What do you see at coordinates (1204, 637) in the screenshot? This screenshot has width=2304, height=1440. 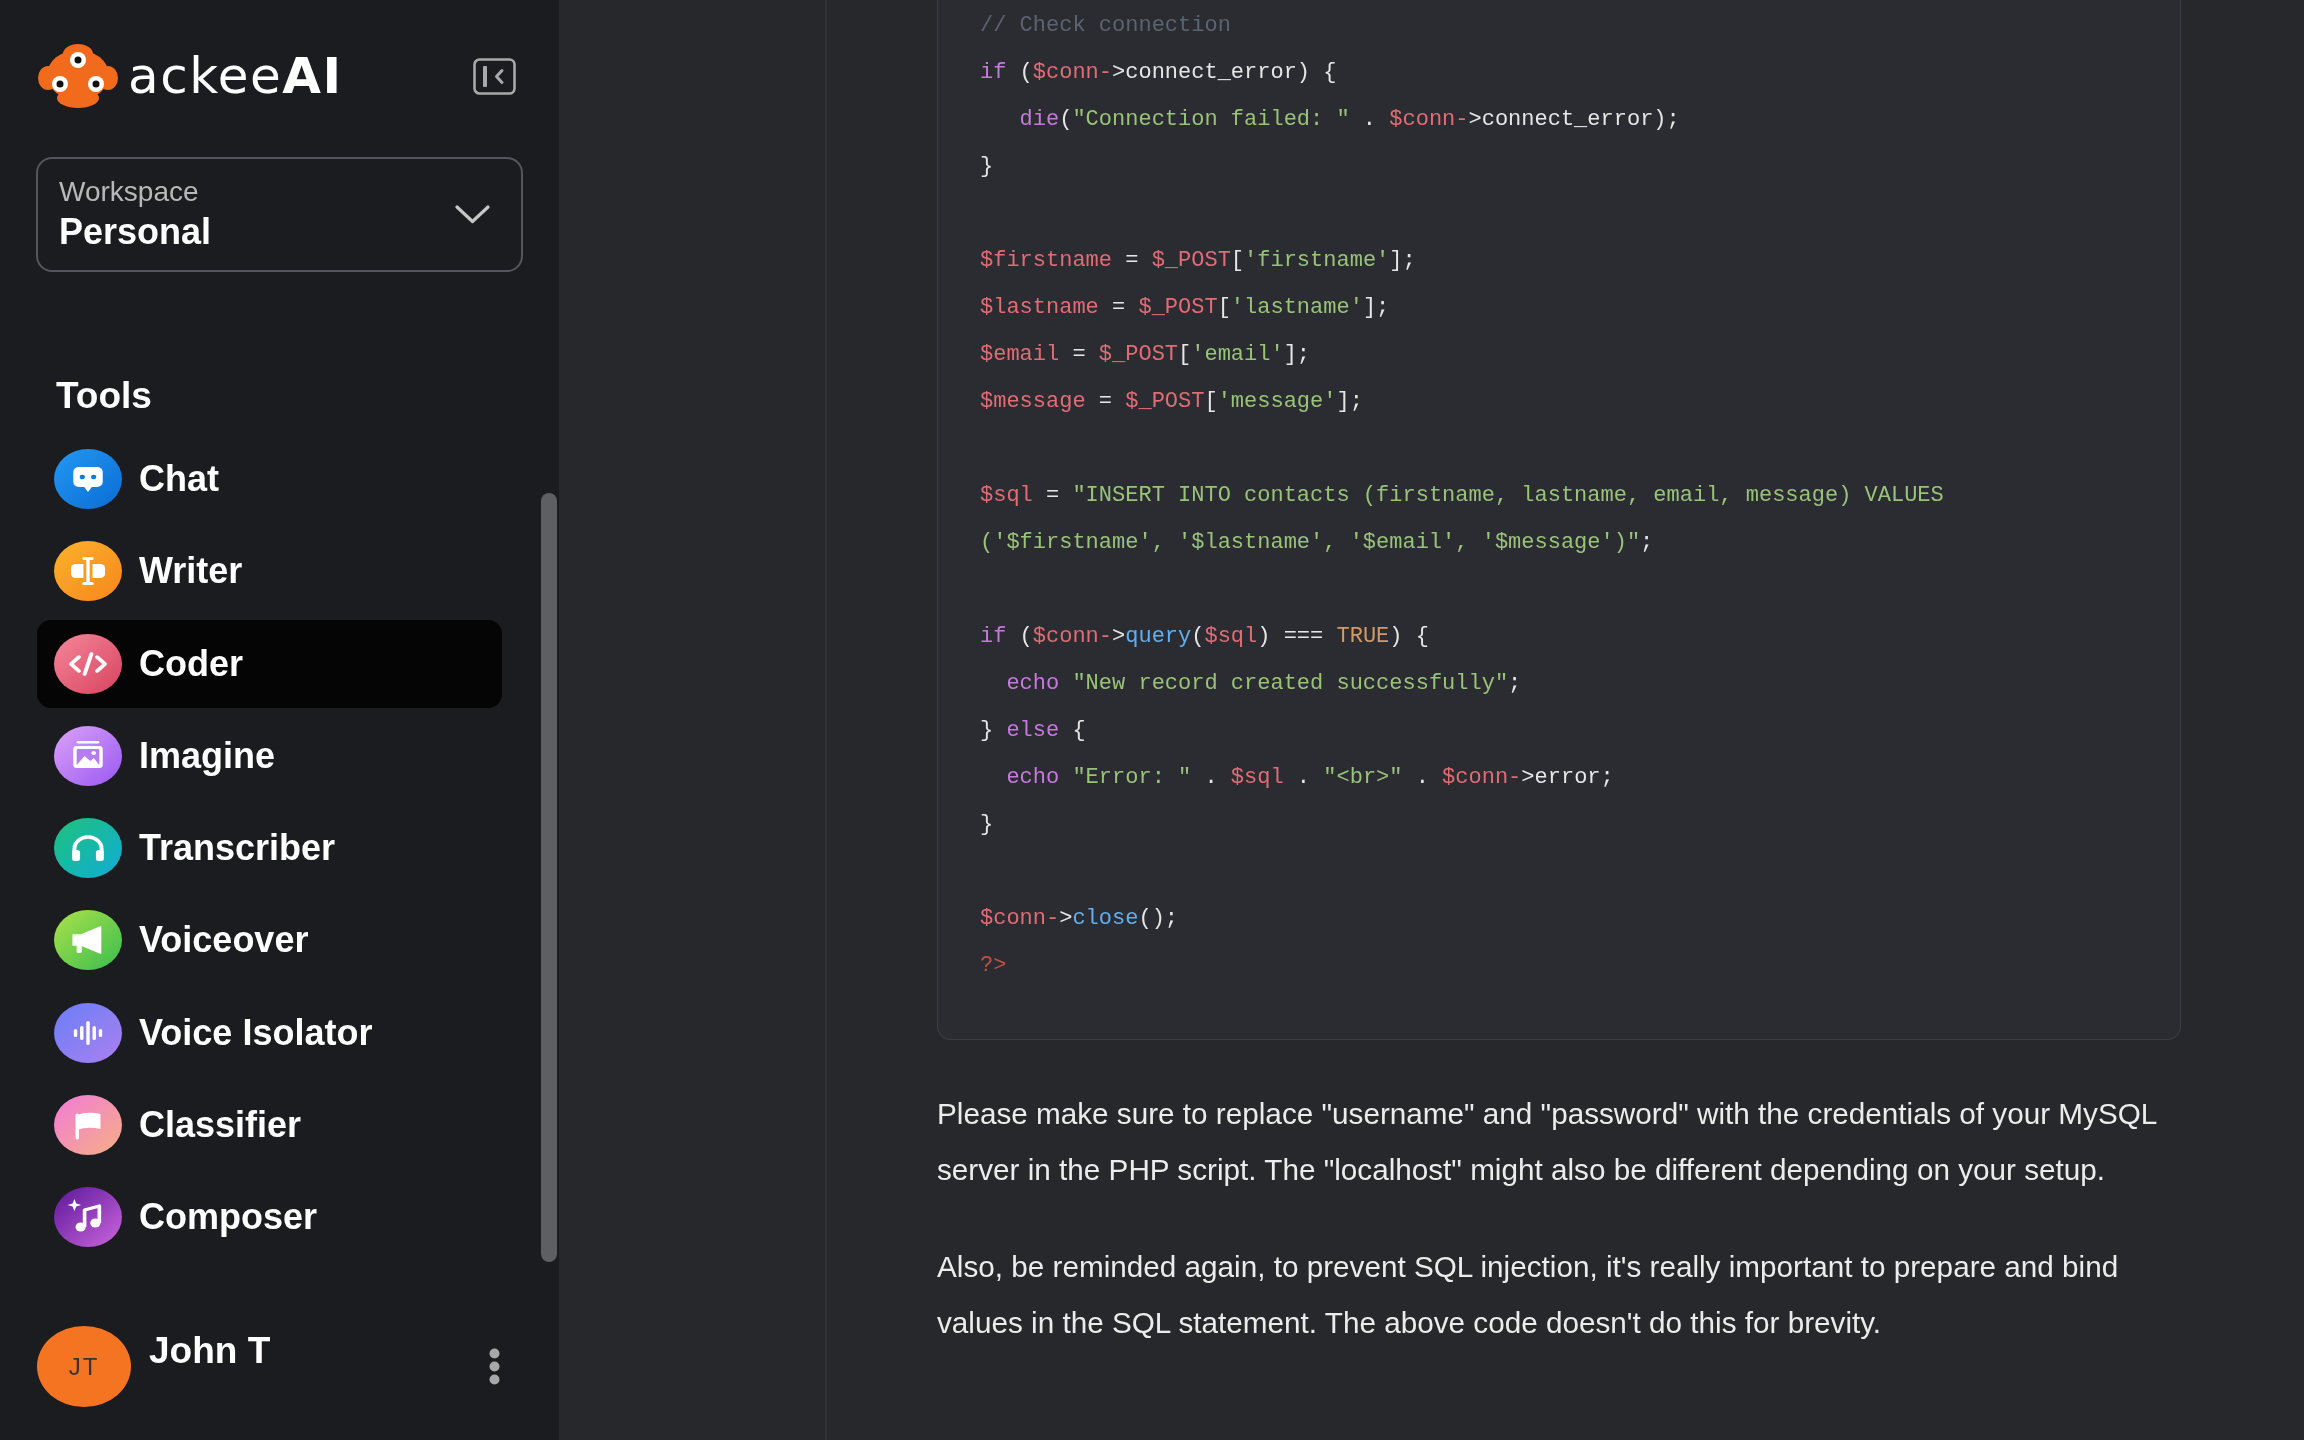 I see `code-line: if ($conn->query($sql) === TRUE) {` at bounding box center [1204, 637].